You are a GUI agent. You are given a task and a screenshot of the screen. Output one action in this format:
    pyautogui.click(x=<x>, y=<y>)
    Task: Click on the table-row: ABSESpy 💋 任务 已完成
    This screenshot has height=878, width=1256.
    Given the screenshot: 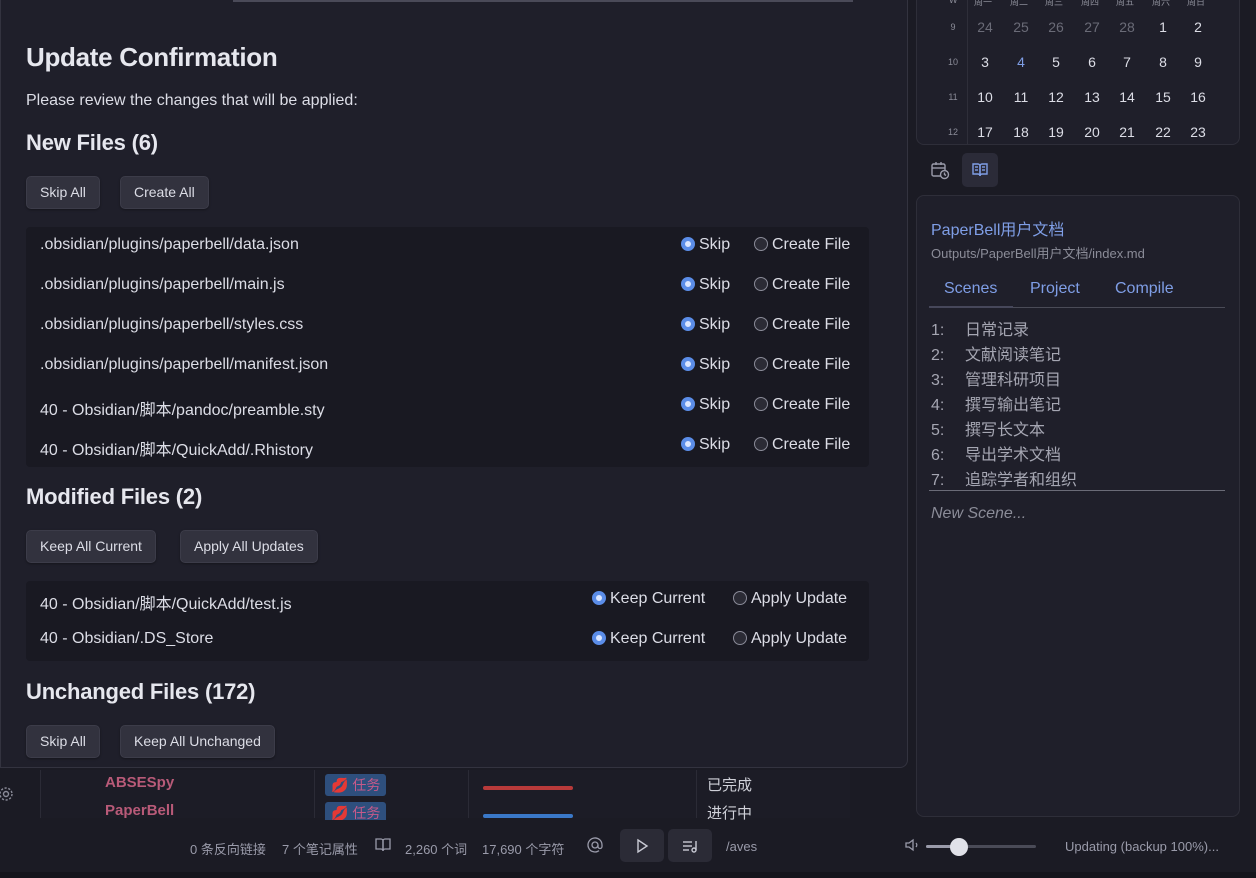 What is the action you would take?
    pyautogui.click(x=446, y=787)
    